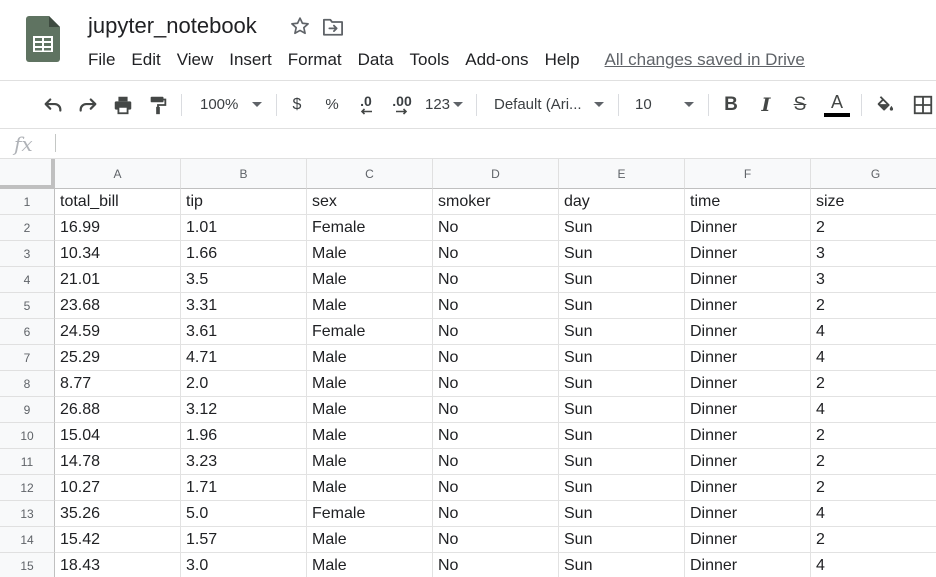 This screenshot has width=936, height=577. Describe the element at coordinates (27, 202) in the screenshot. I see `row-header: 1` at that location.